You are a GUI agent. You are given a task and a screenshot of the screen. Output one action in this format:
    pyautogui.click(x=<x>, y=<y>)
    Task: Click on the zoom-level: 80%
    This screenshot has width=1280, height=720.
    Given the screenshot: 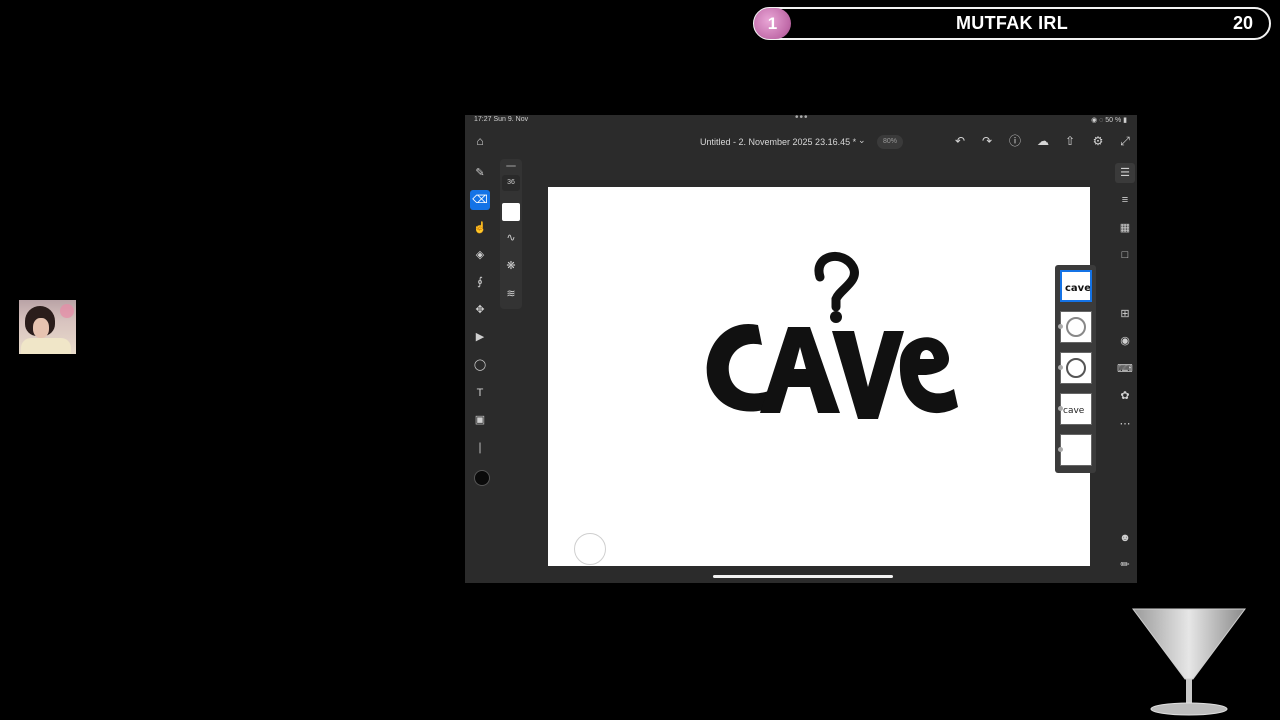 What is the action you would take?
    pyautogui.click(x=890, y=142)
    